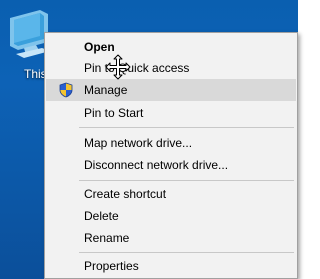 This screenshot has height=279, width=320. I want to click on menu-item-label: Manage, so click(106, 90).